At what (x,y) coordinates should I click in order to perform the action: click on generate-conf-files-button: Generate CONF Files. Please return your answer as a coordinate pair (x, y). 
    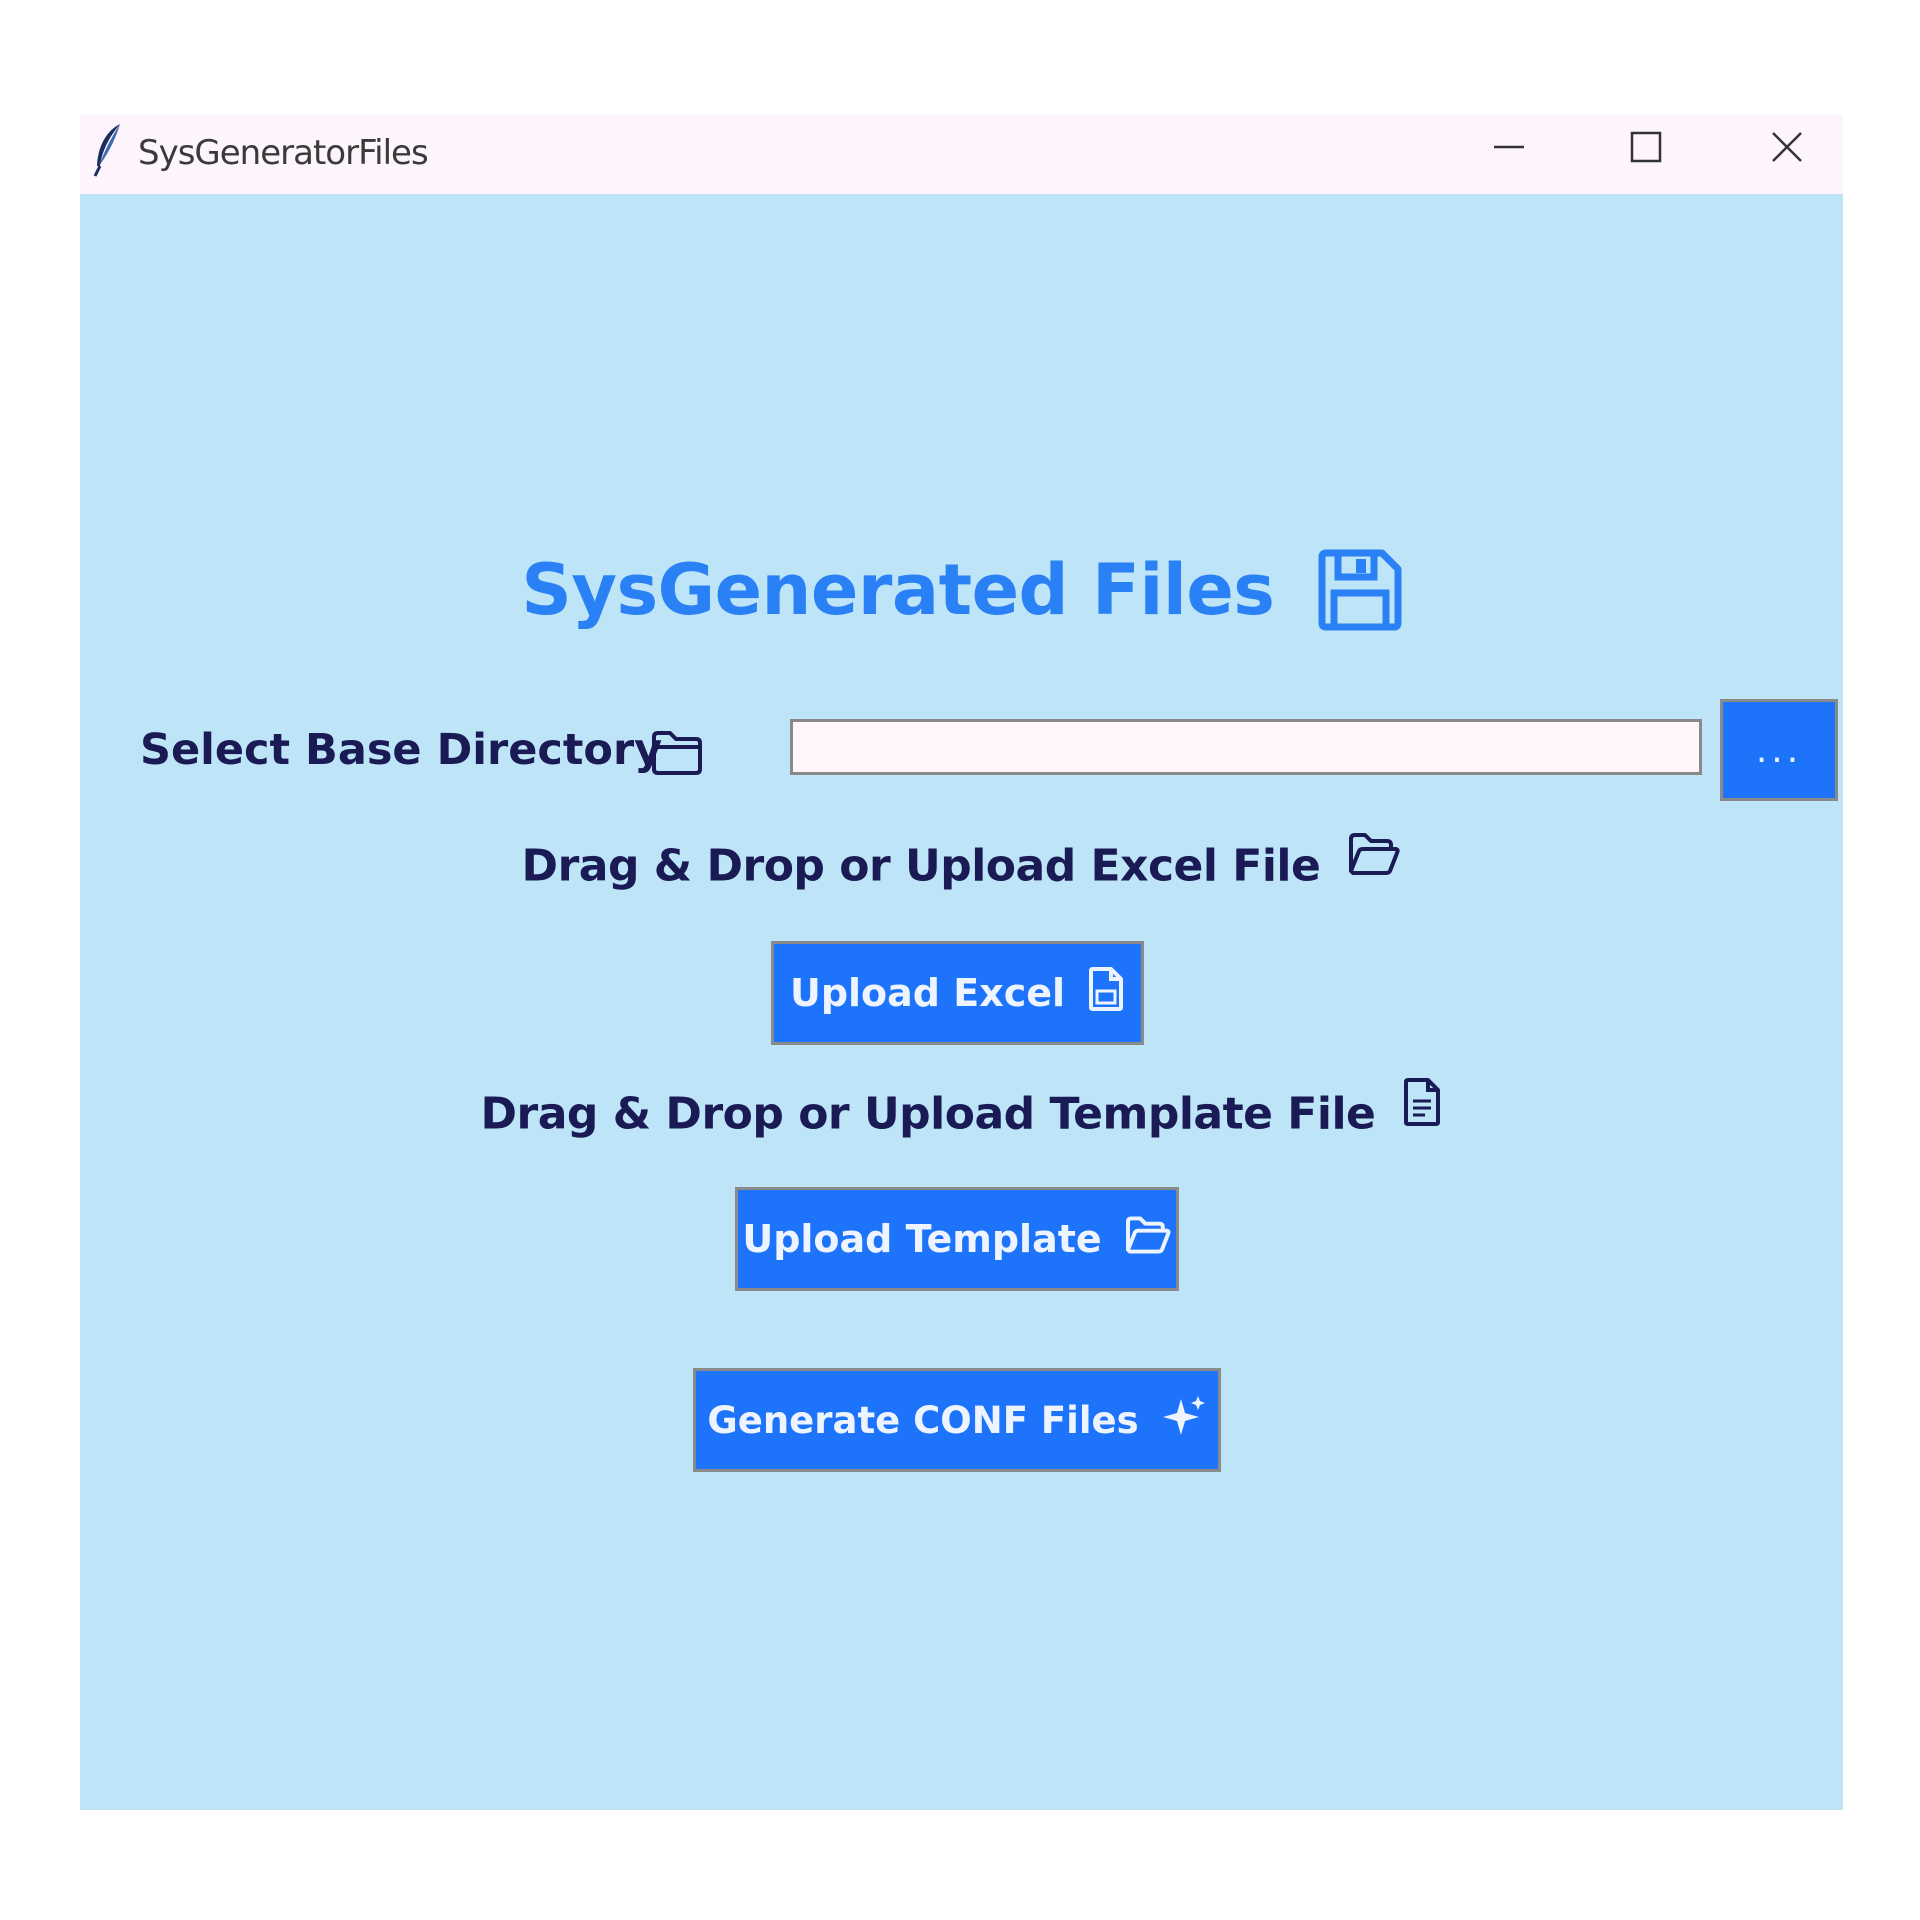
    Looking at the image, I should click on (957, 1420).